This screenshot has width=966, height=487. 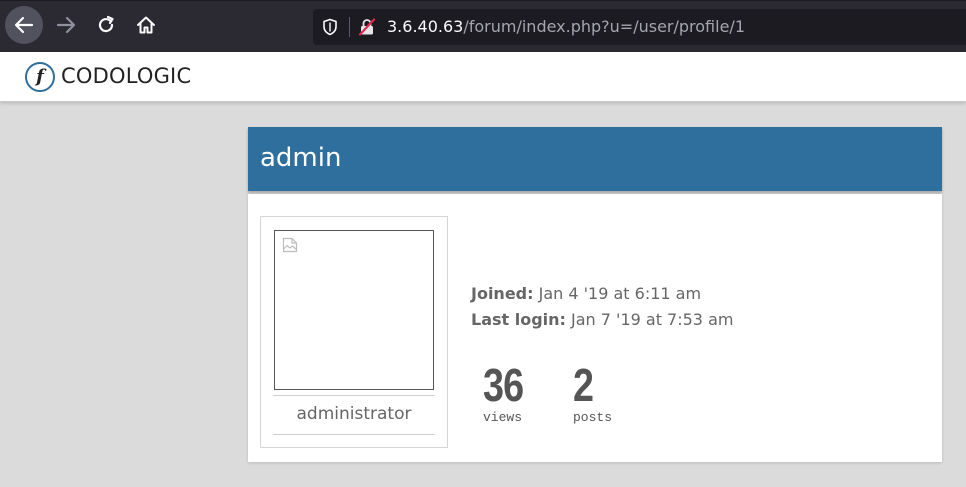 I want to click on last-login-row: Last login: Jan 7 '19 at 7:53 am, so click(x=602, y=319).